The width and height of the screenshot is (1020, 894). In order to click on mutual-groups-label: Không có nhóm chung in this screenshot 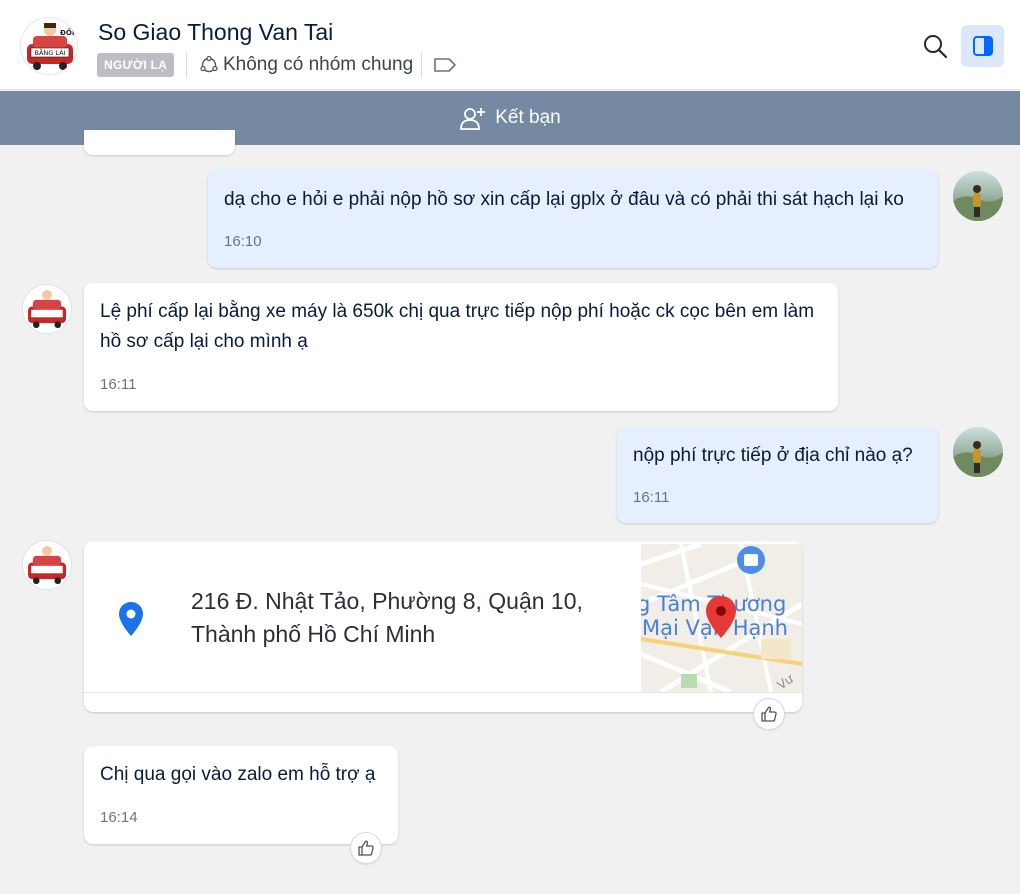, I will do `click(318, 64)`.